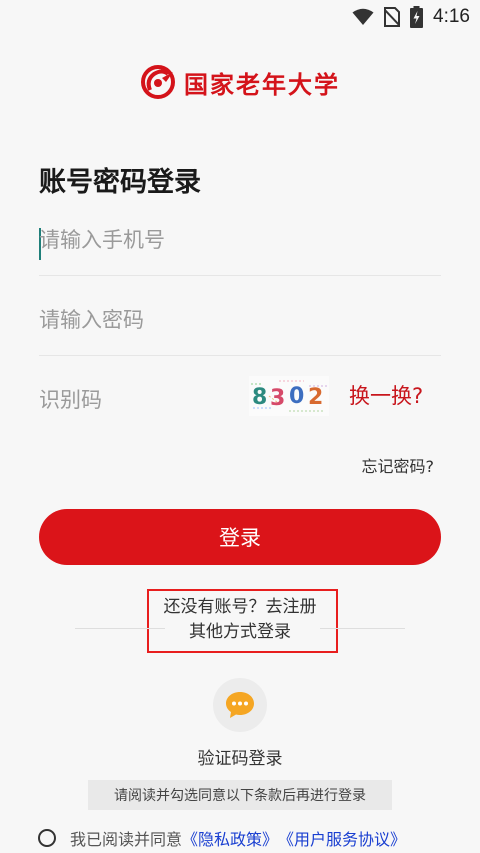 The width and height of the screenshot is (480, 853). I want to click on wifi-icon, so click(363, 16).